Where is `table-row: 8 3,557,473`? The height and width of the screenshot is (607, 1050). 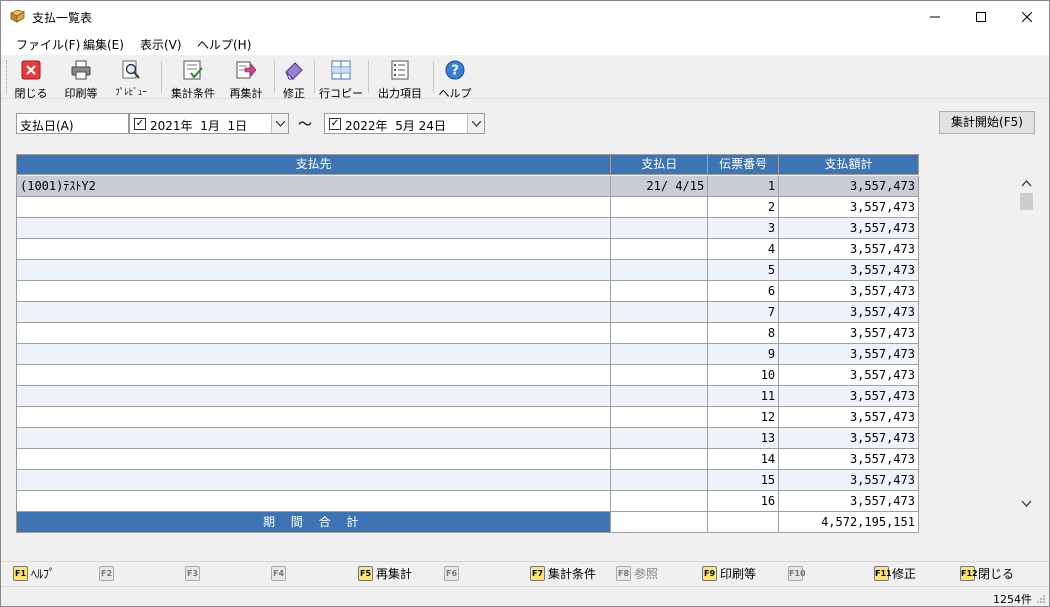 table-row: 8 3,557,473 is located at coordinates (468, 333).